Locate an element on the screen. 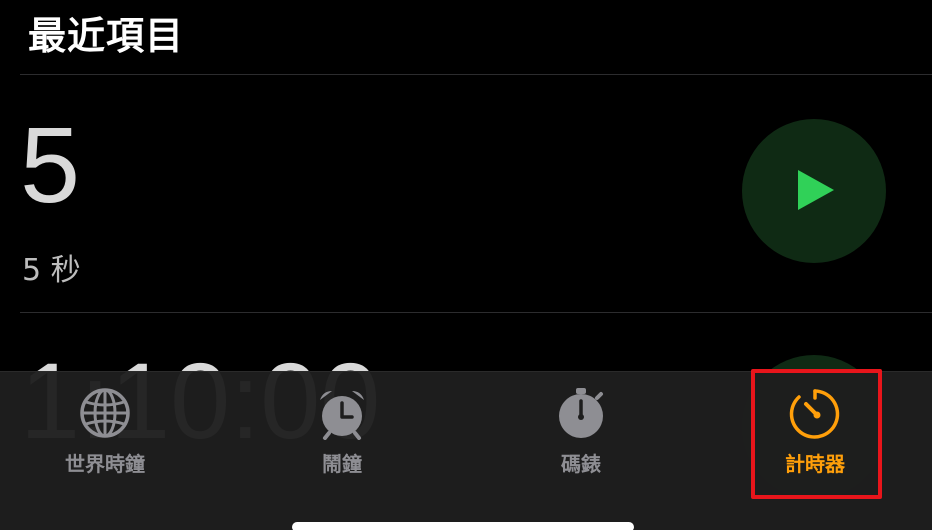  tab-alarm: 鬧鐘 is located at coordinates (342, 432).